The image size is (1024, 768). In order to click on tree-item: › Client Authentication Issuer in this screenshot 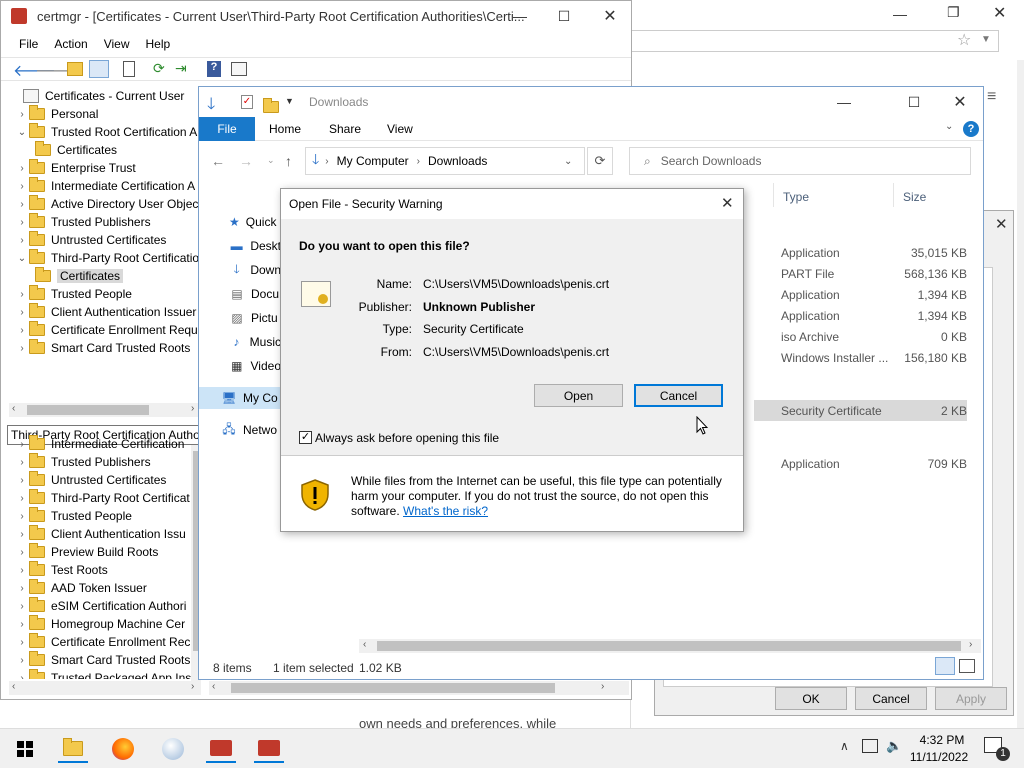, I will do `click(105, 312)`.